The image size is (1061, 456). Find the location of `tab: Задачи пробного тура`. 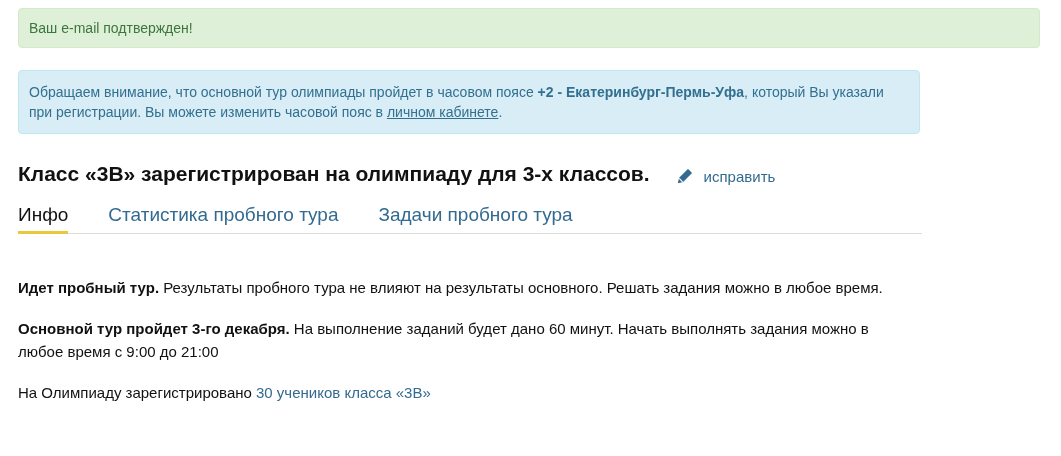

tab: Задачи пробного тура is located at coordinates (475, 217).